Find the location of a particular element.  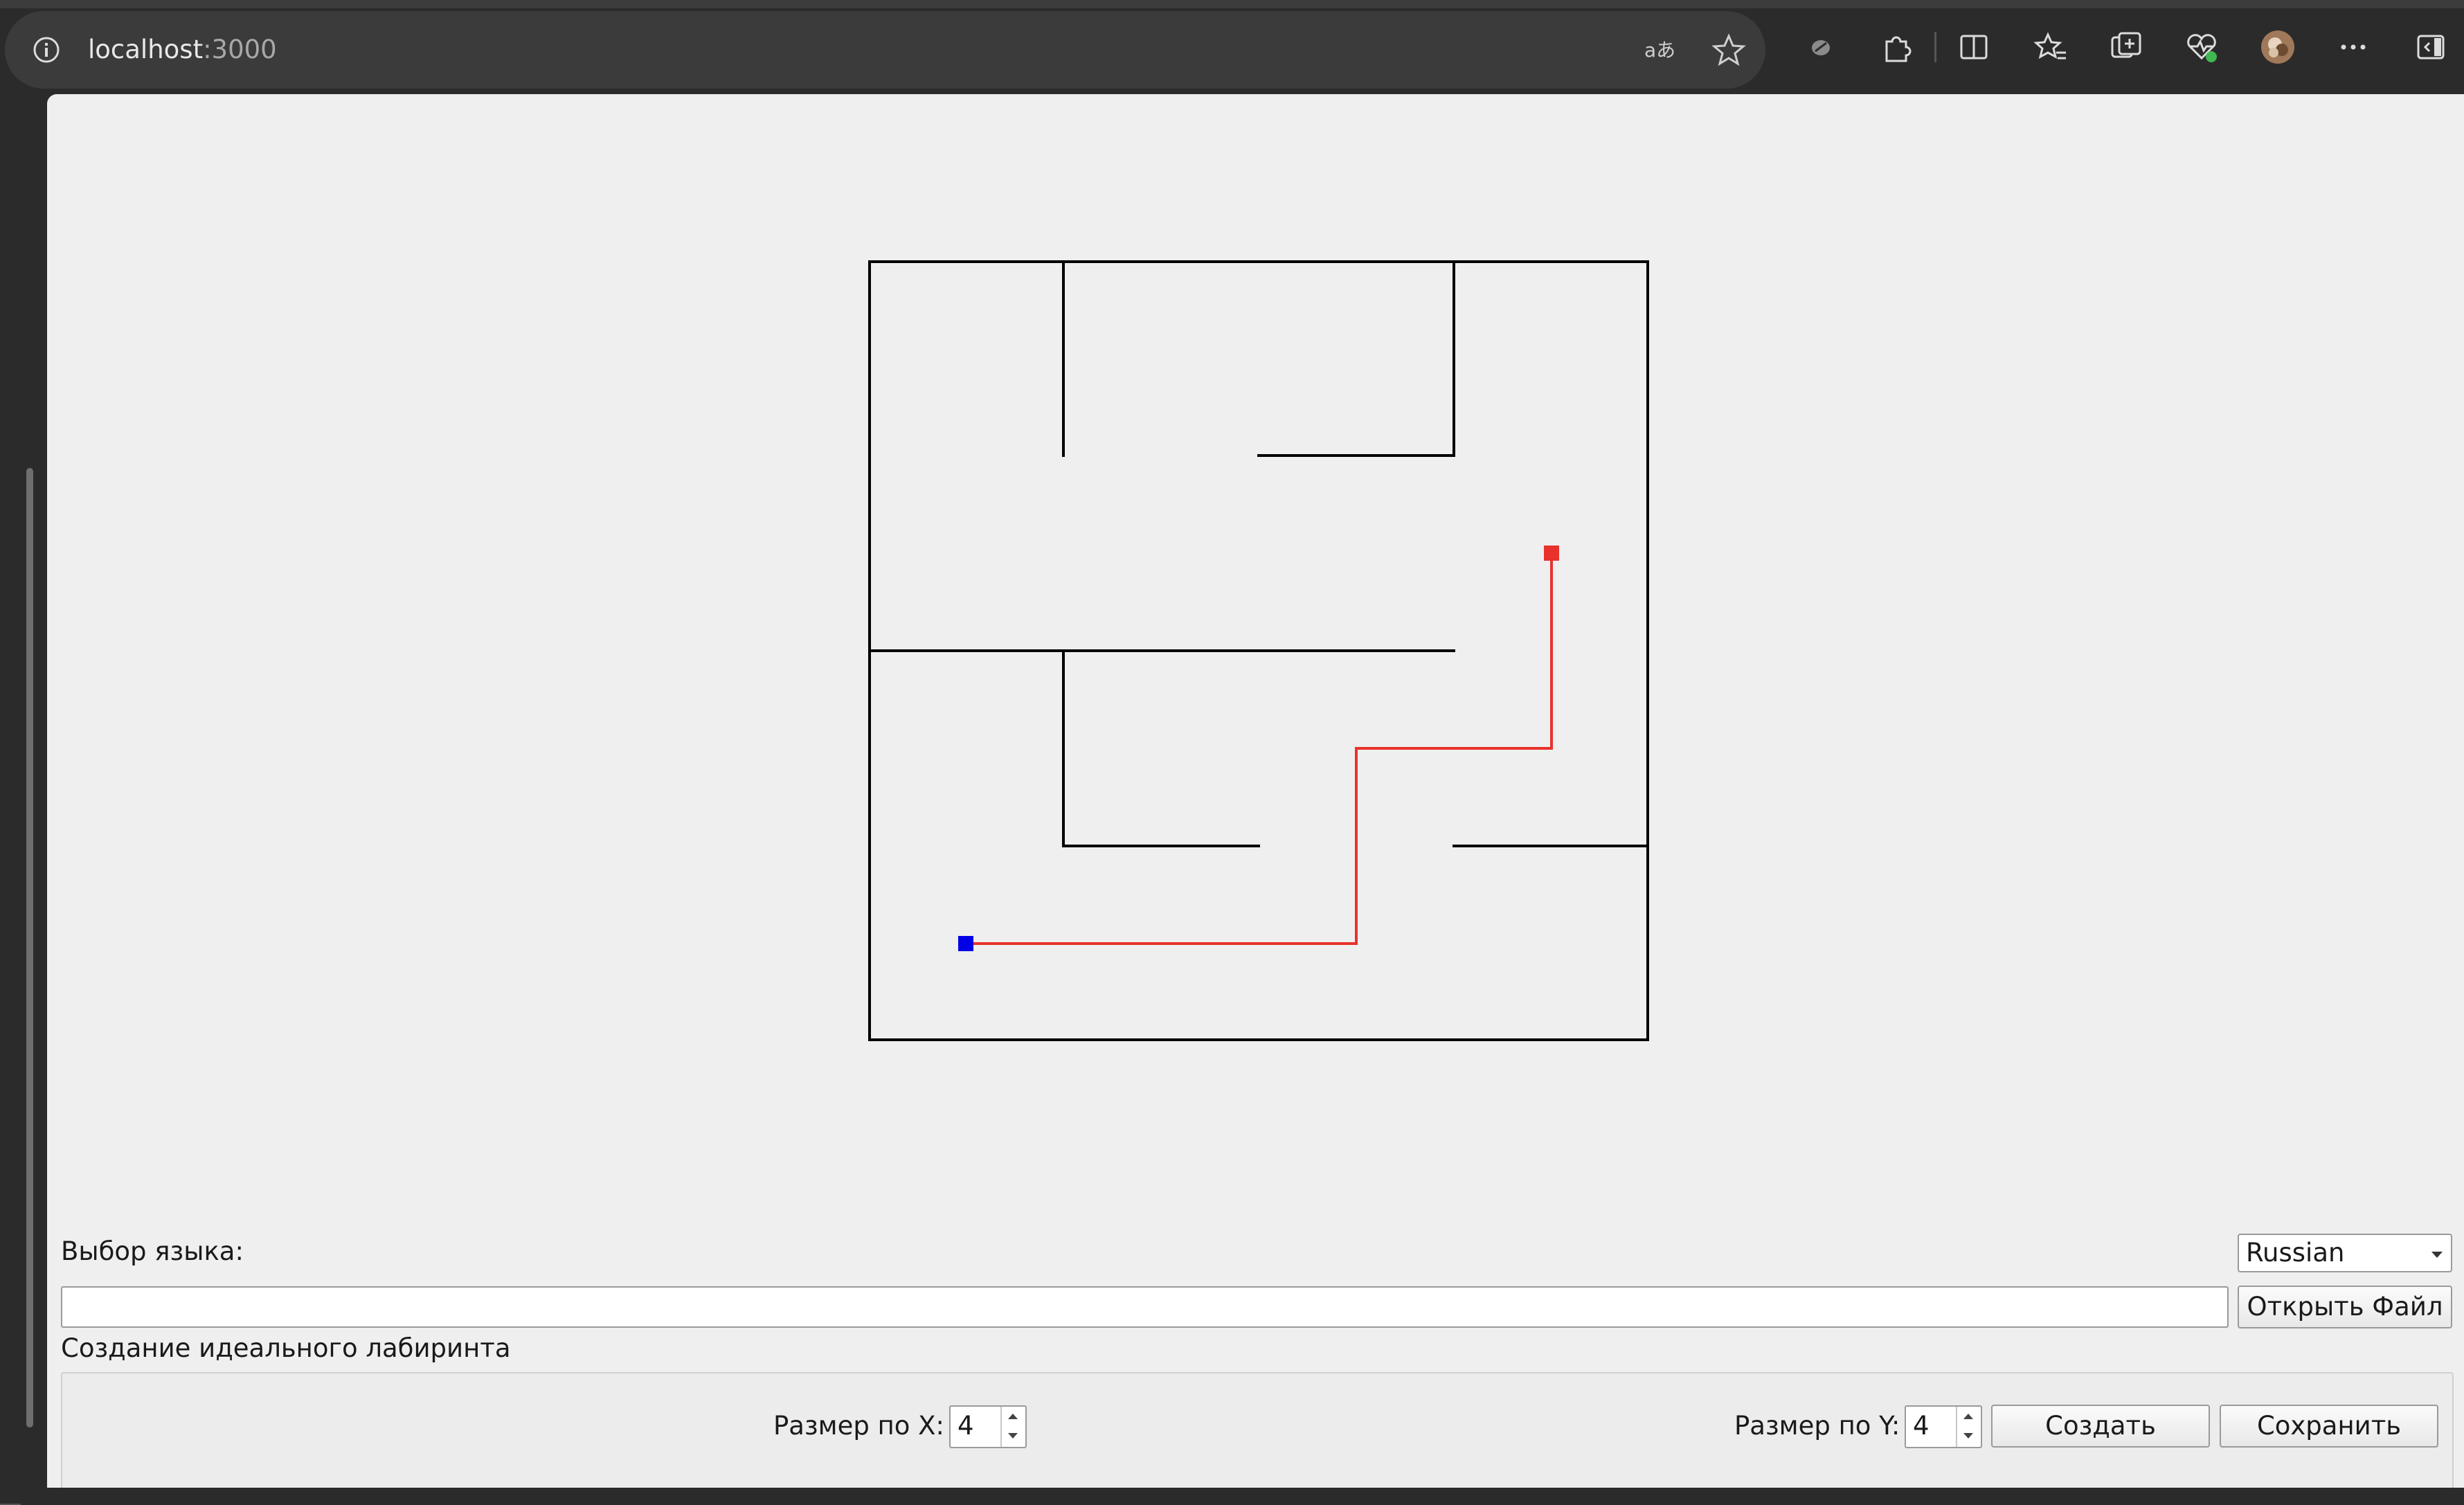

sidebar-toggle-icon is located at coordinates (2430, 47).